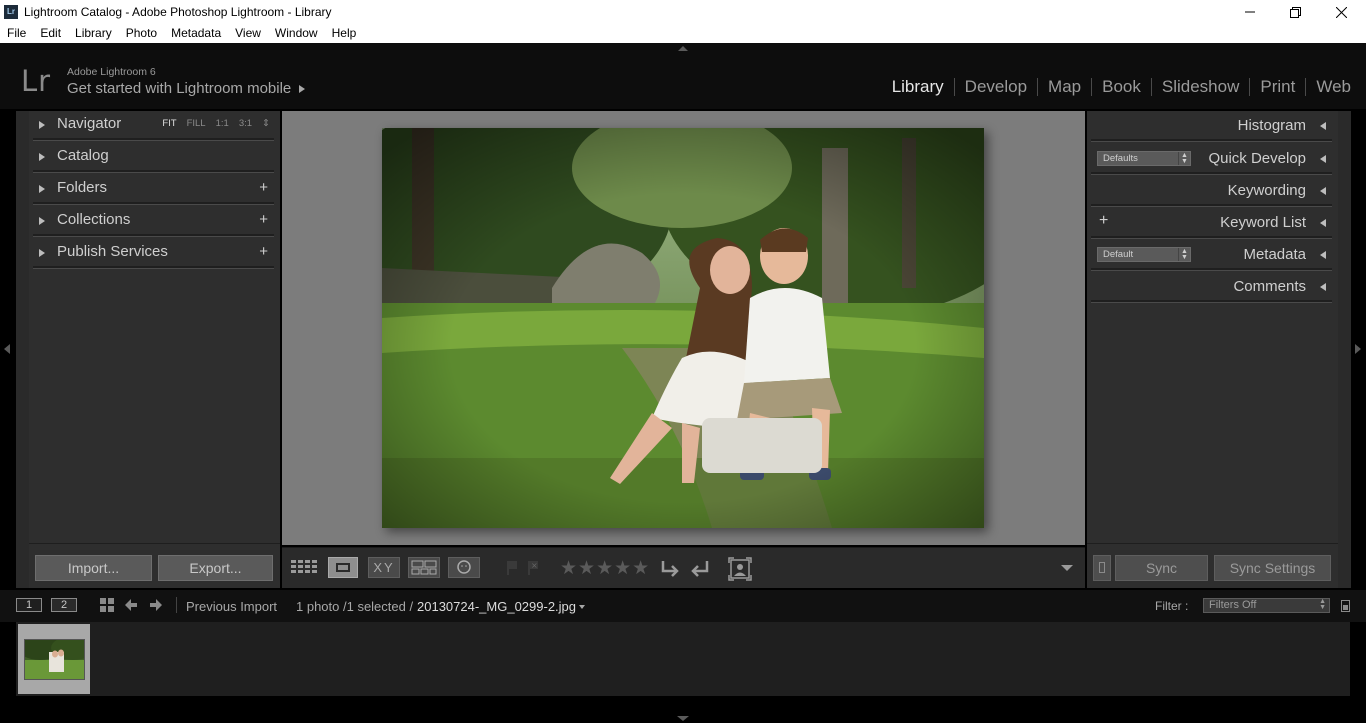 The height and width of the screenshot is (723, 1366). I want to click on zoom-fill: FILL, so click(196, 123).